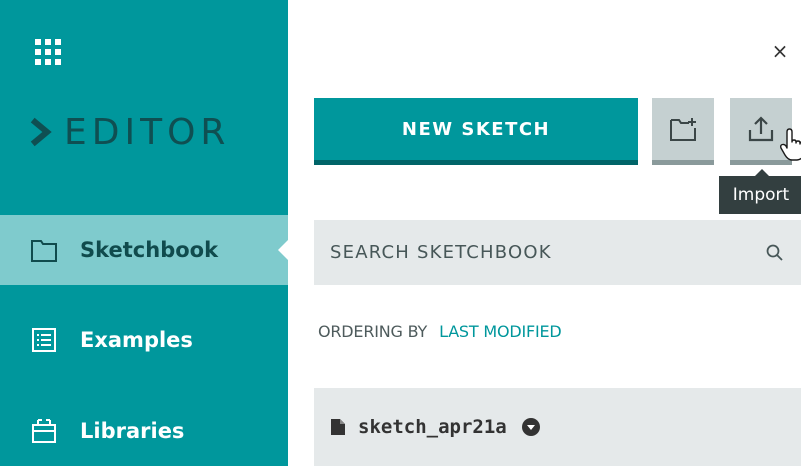  I want to click on sidebar-item-sketchbook: Sketchbook, so click(144, 250).